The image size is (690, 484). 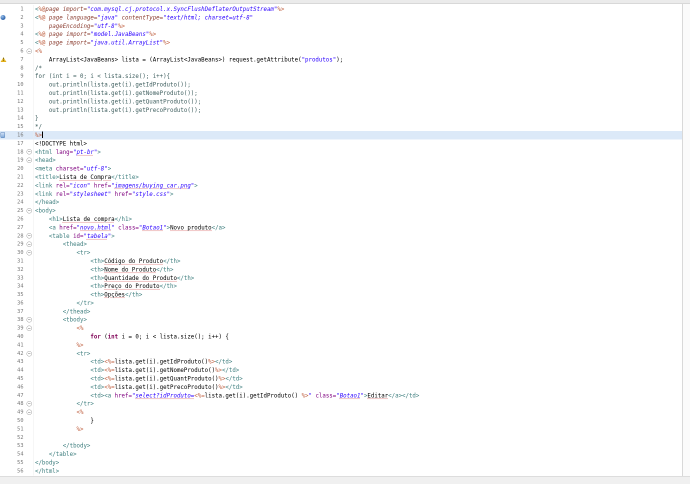 What do you see at coordinates (341, 26) in the screenshot?
I see `code-line-3: 3 pageEncoding="utf-8"%>` at bounding box center [341, 26].